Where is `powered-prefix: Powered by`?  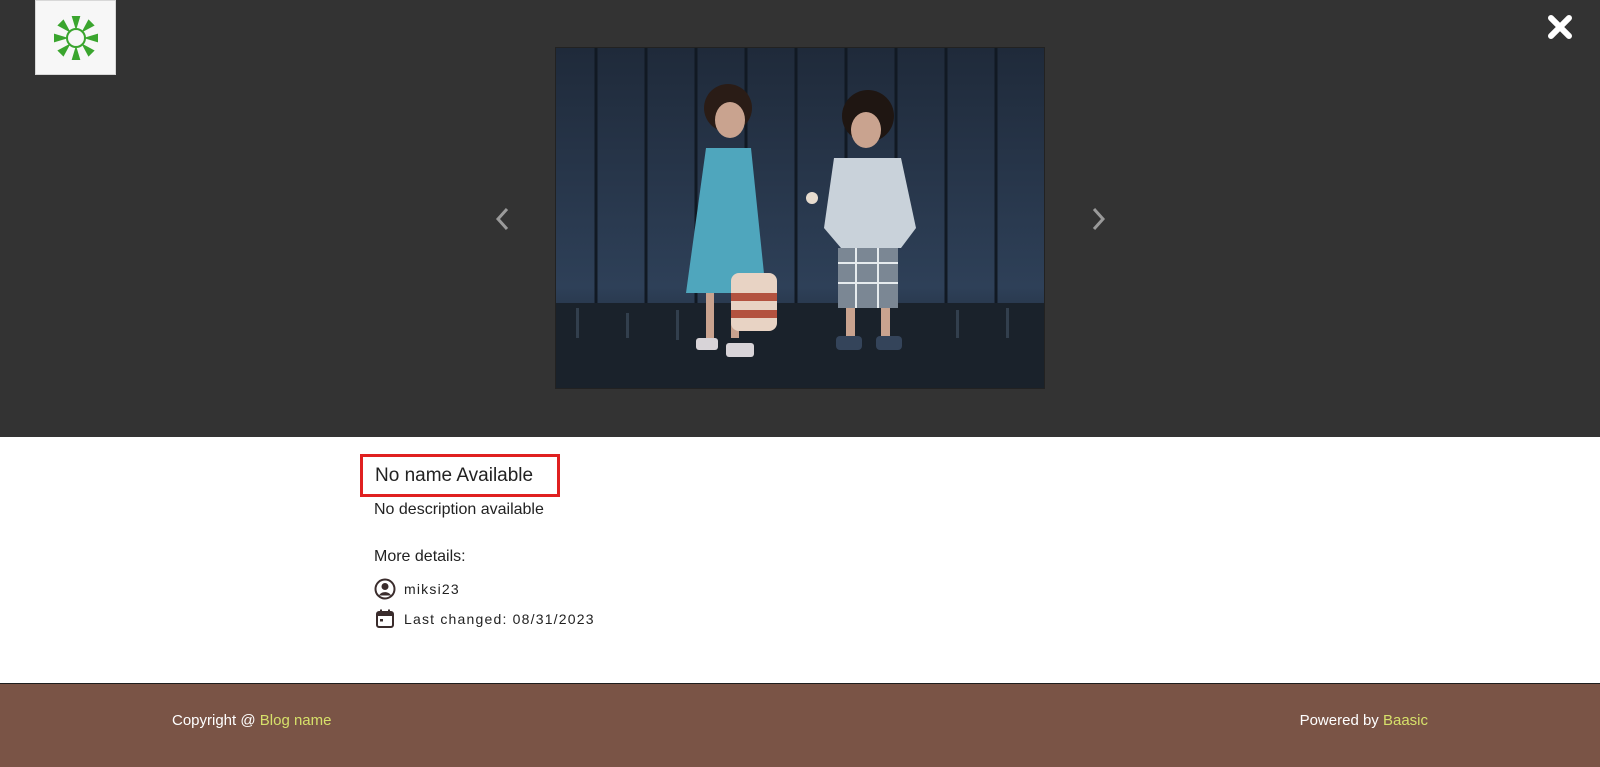
powered-prefix: Powered by is located at coordinates (1341, 720).